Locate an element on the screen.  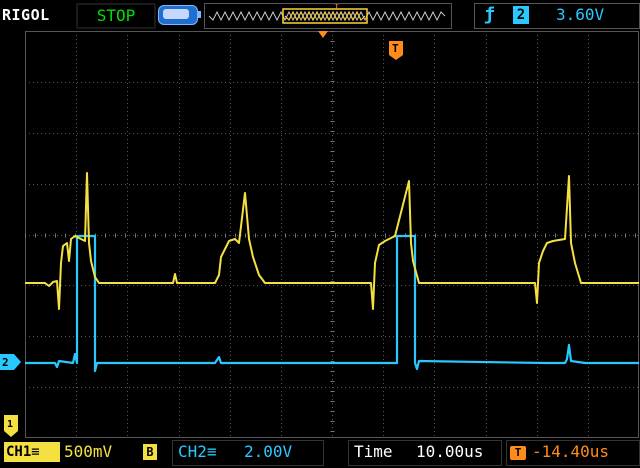
ch1-label: CH1≡ is located at coordinates (32, 452).